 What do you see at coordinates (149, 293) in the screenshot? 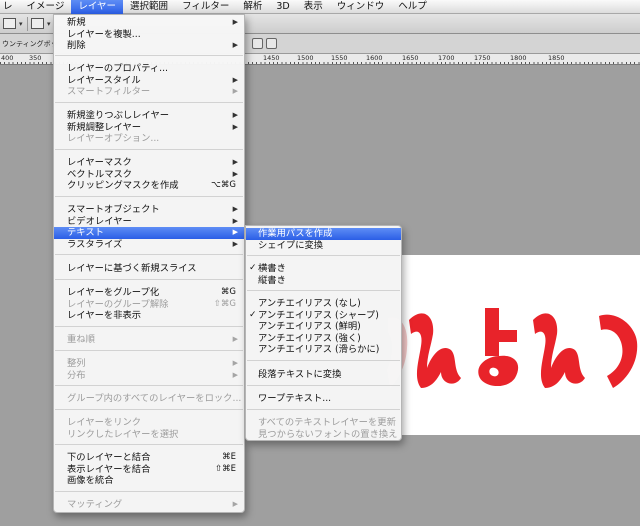
I see `menu-item-group-layers: レイヤーをグループ化 ⌘G` at bounding box center [149, 293].